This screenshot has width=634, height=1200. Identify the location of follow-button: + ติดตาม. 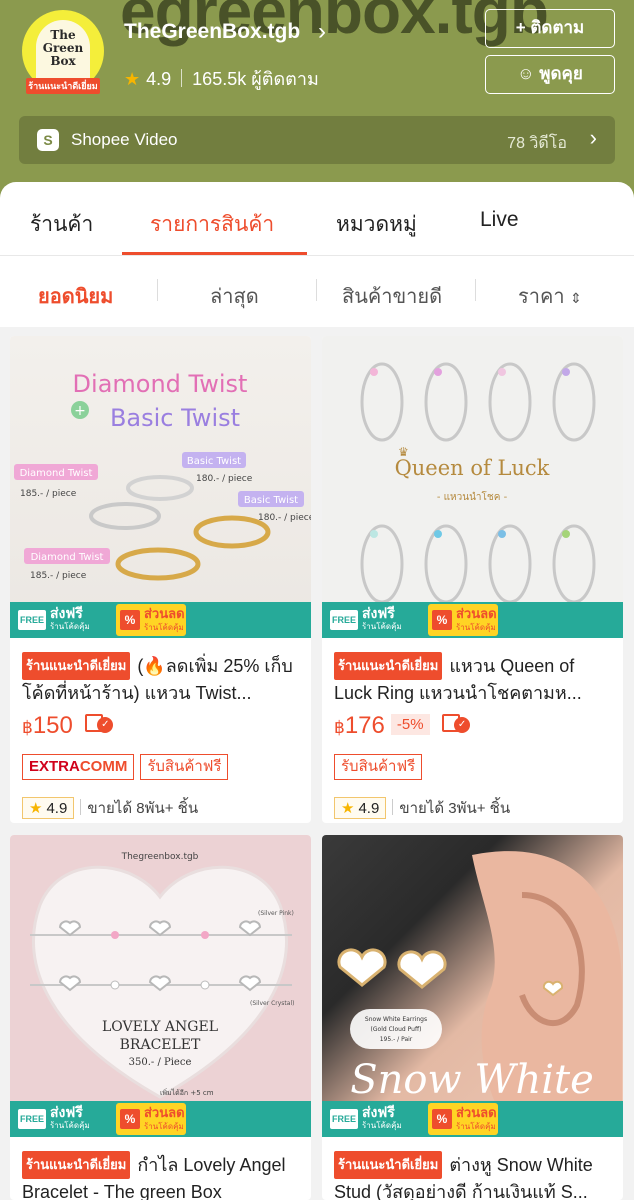
(550, 28).